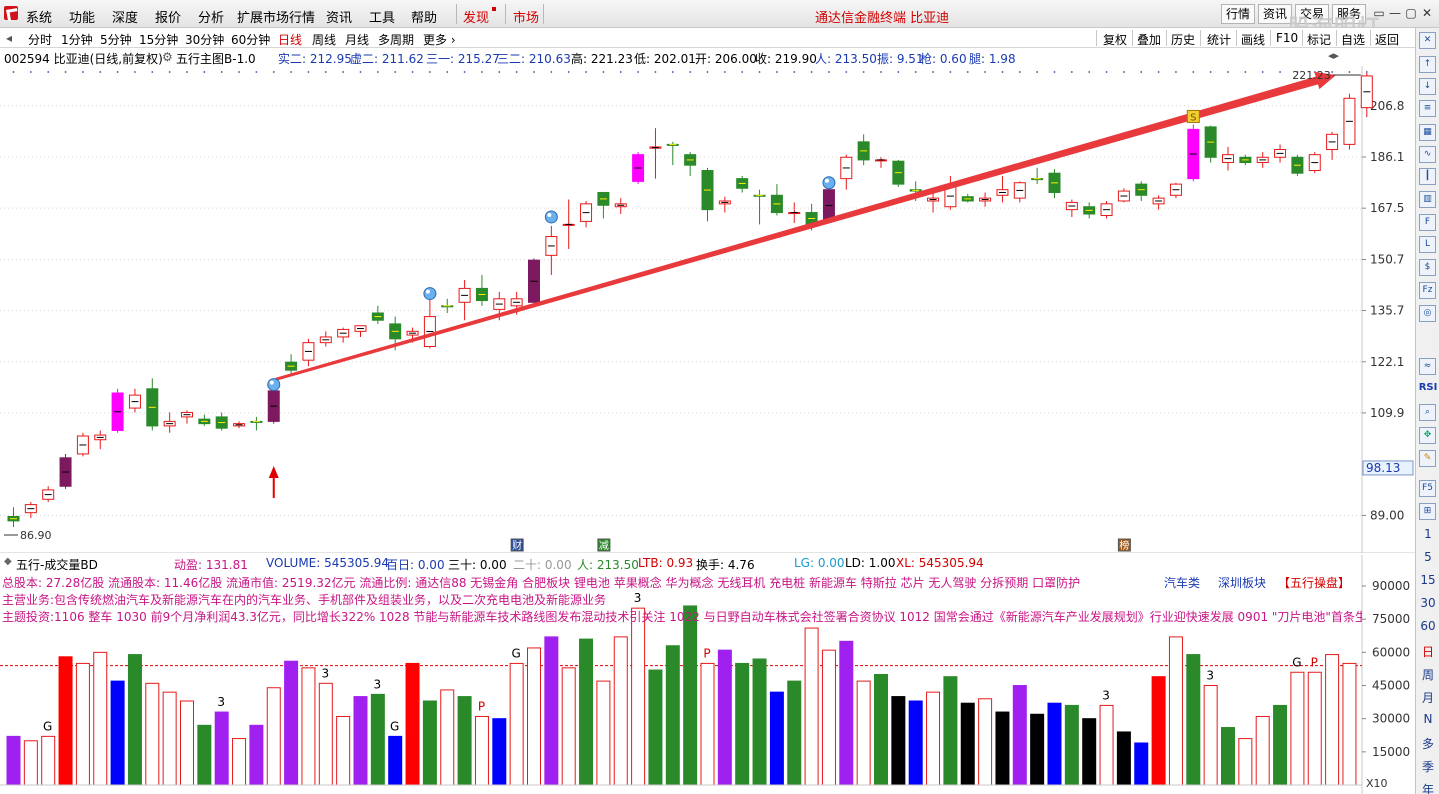 The height and width of the screenshot is (794, 1439). What do you see at coordinates (396, 39) in the screenshot?
I see `period-multi: 多周期` at bounding box center [396, 39].